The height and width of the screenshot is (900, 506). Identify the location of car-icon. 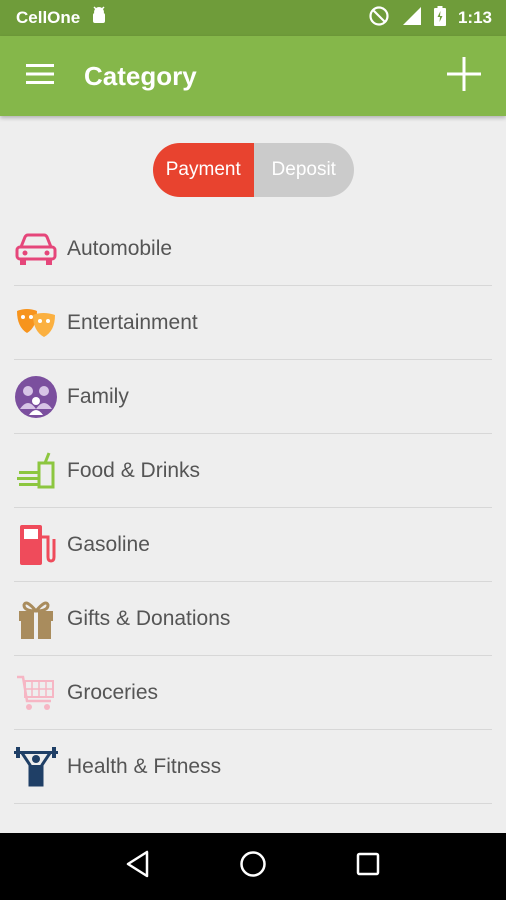
(36, 249).